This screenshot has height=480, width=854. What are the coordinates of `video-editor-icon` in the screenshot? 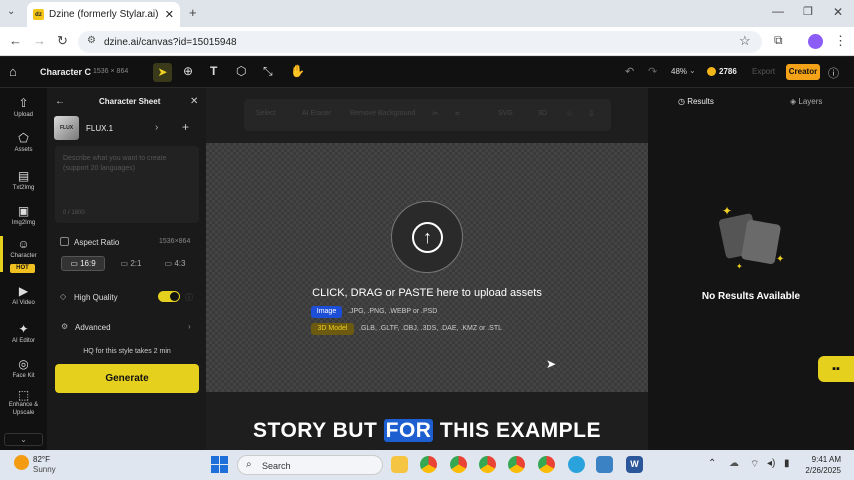 It's located at (604, 464).